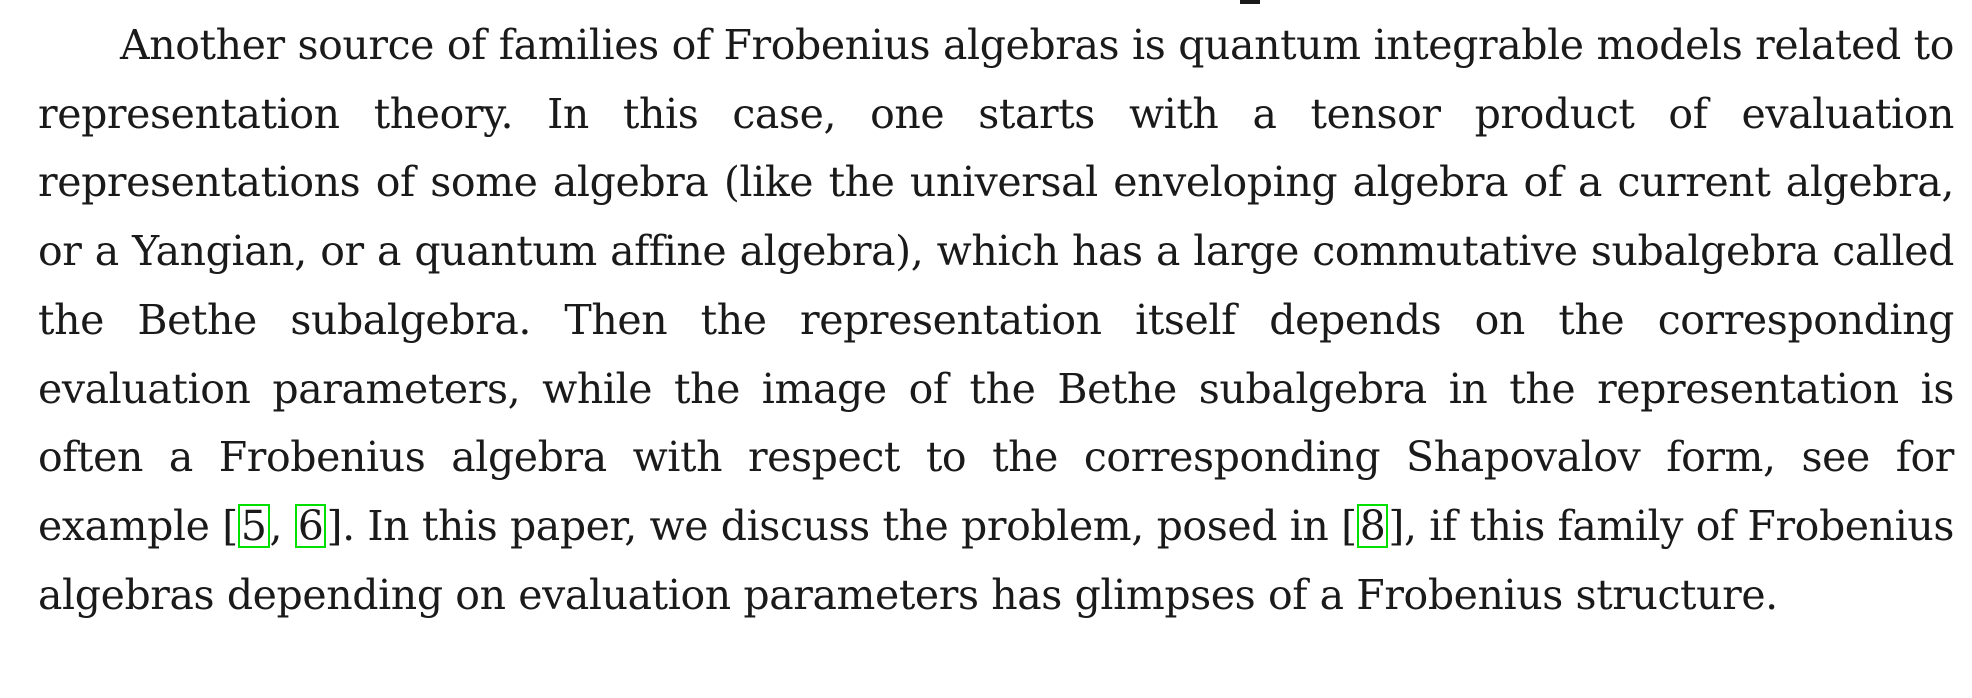  What do you see at coordinates (1250, 2) in the screenshot?
I see `page-edge-artifact` at bounding box center [1250, 2].